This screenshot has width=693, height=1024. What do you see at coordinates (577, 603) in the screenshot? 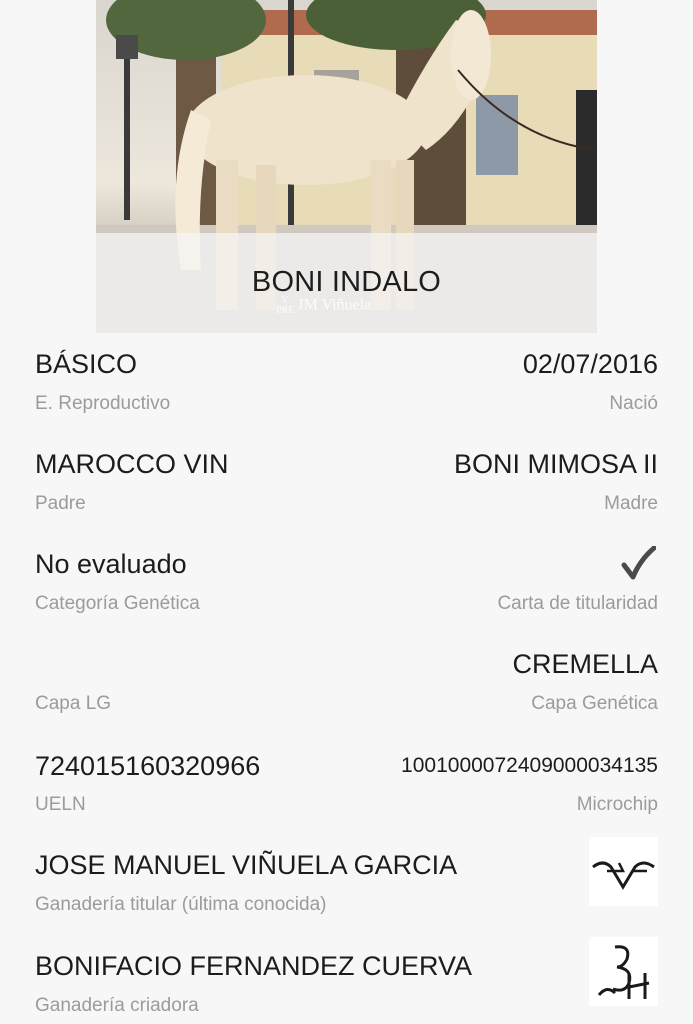
I see `carta-titularidad-label: Carta de titularidad` at bounding box center [577, 603].